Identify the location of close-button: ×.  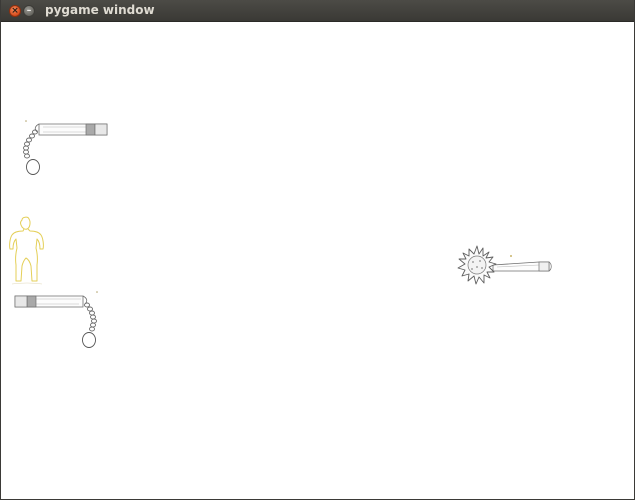
(15, 11).